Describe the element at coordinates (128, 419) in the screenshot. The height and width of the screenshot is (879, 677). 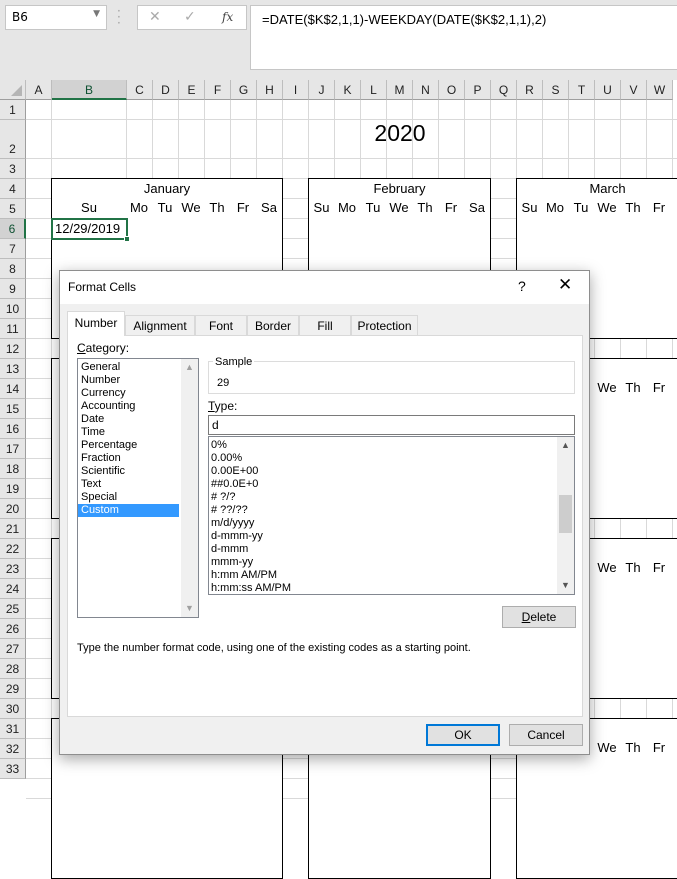
I see `category-item-date: Date` at that location.